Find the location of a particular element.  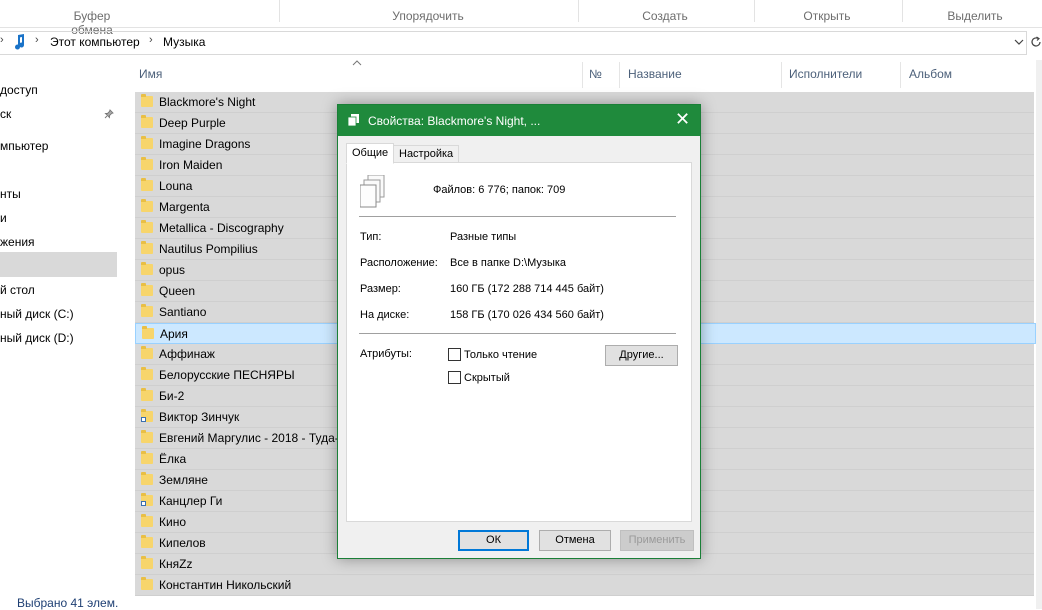

ok-button: ОК is located at coordinates (493, 540).